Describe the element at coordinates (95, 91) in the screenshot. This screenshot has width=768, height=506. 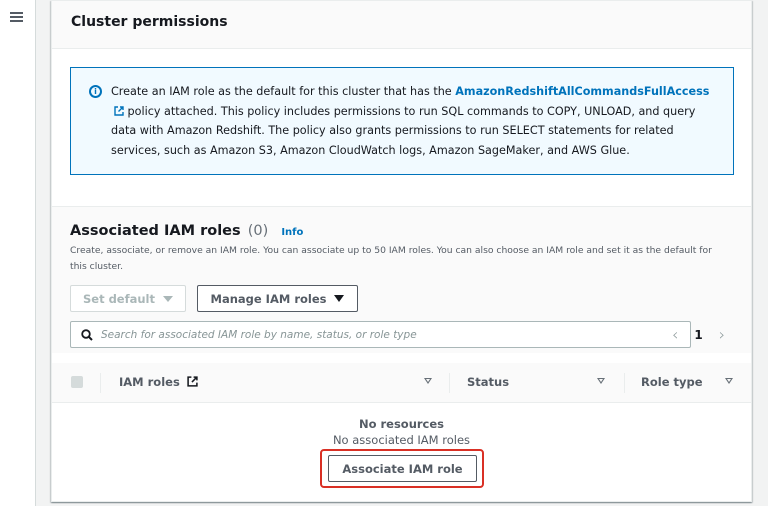
I see `info-circle-icon: i` at that location.